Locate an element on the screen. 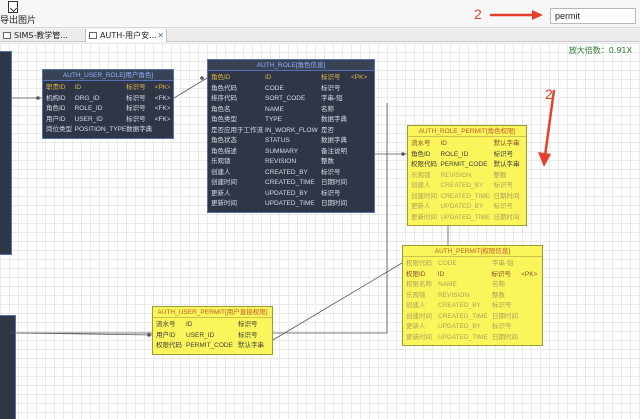 The height and width of the screenshot is (419, 640). export-image-label: 导出图片 is located at coordinates (18, 21).